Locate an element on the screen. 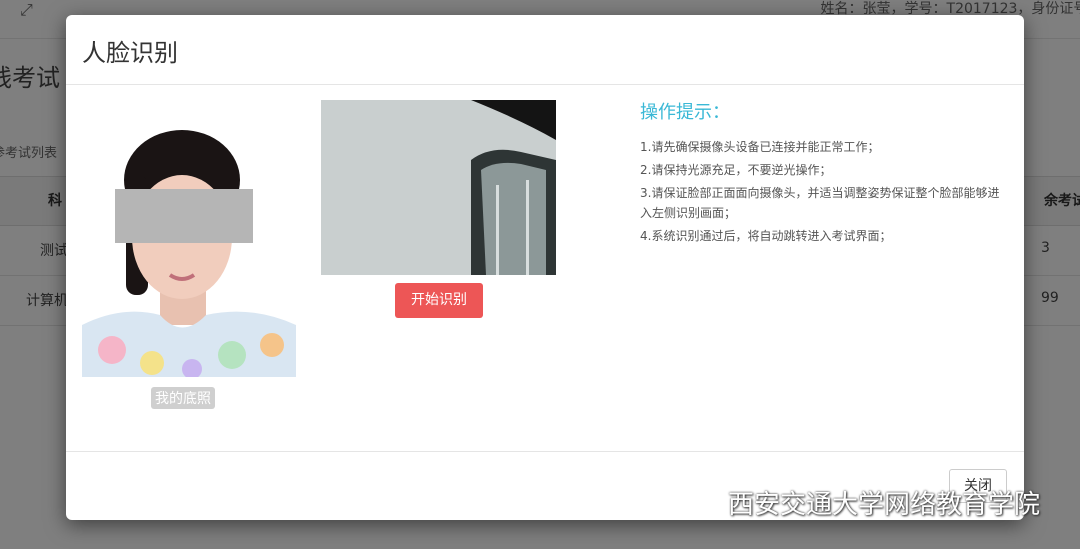  modal-title: 人脸识别 is located at coordinates (130, 53).